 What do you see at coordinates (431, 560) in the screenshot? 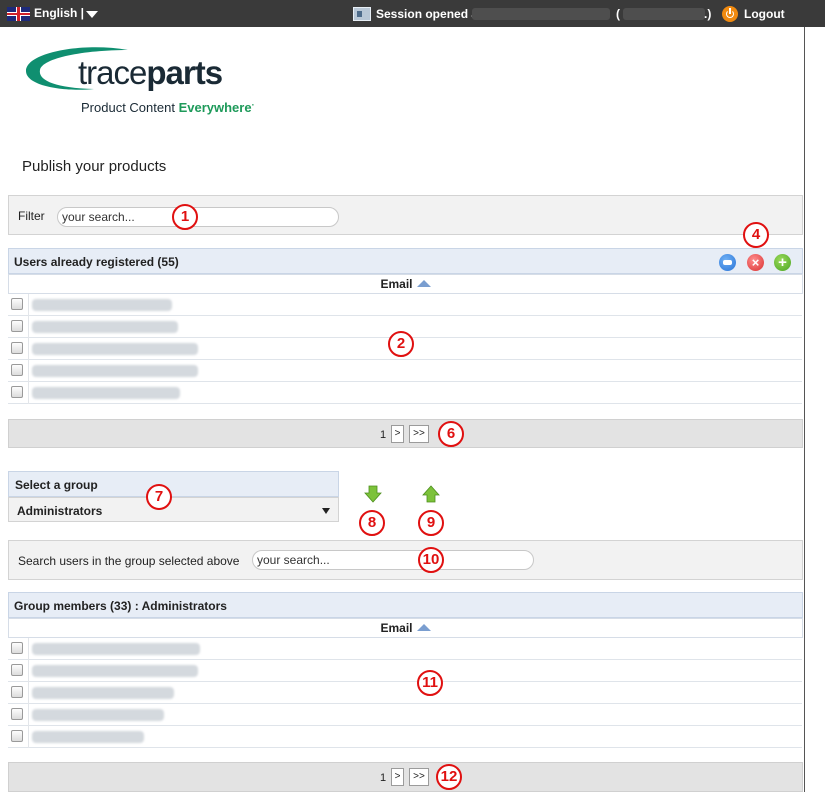
I see `marker-10: 10` at bounding box center [431, 560].